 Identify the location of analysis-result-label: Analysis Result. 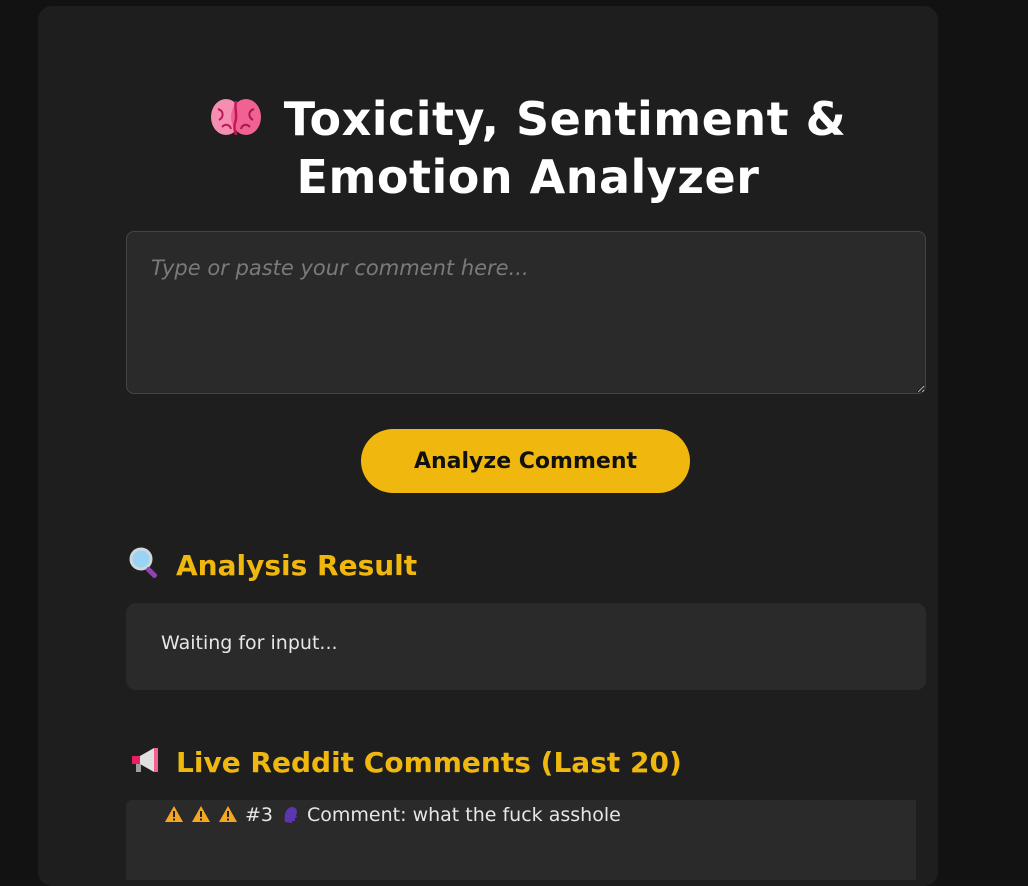
(297, 565).